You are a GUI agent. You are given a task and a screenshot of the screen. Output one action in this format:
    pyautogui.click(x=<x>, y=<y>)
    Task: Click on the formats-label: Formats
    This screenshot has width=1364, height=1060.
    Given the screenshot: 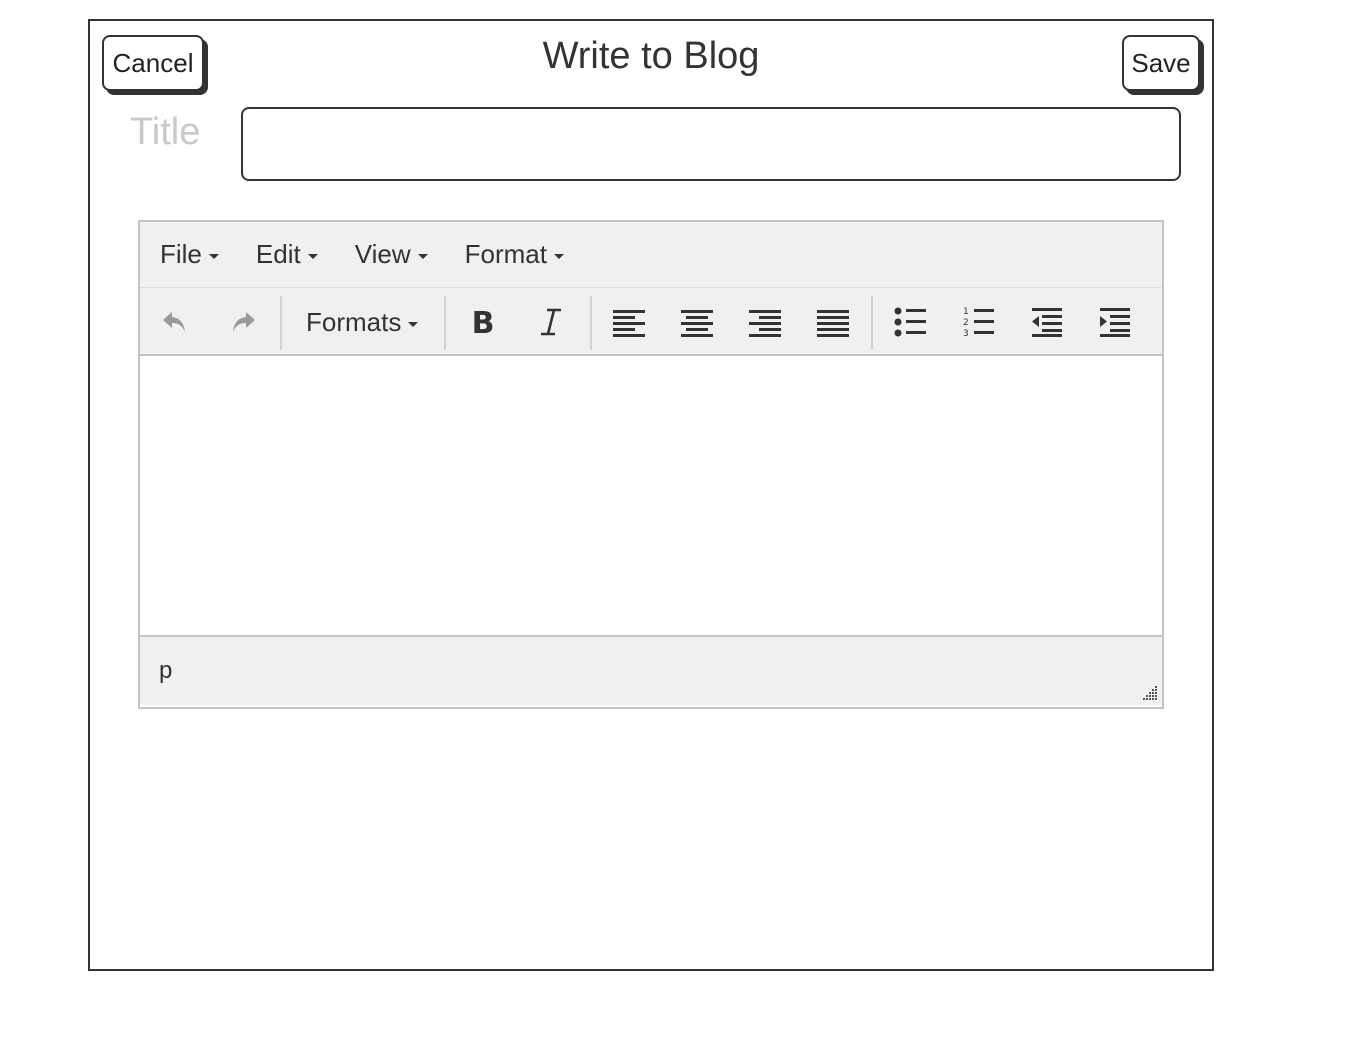 What is the action you would take?
    pyautogui.click(x=354, y=321)
    